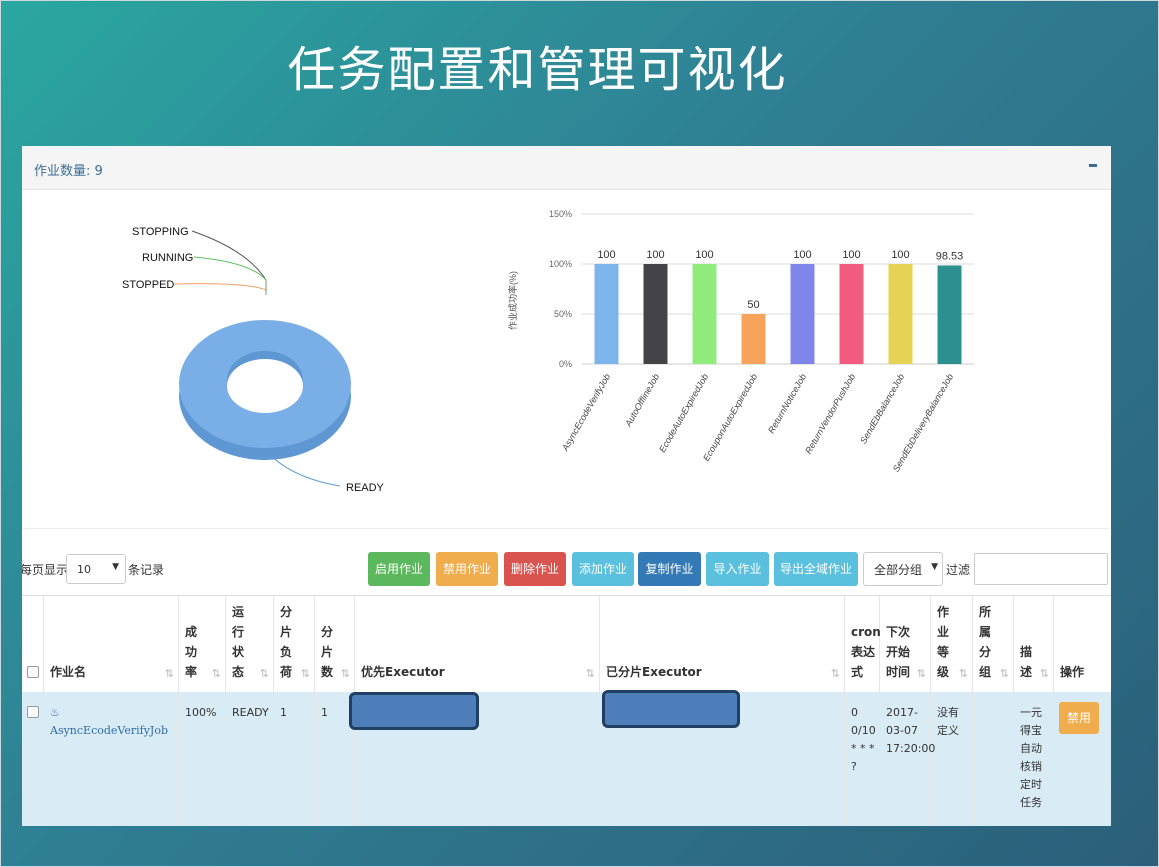 The width and height of the screenshot is (1159, 867). I want to click on bar-EcodeAutoExpiredJob, so click(704, 314).